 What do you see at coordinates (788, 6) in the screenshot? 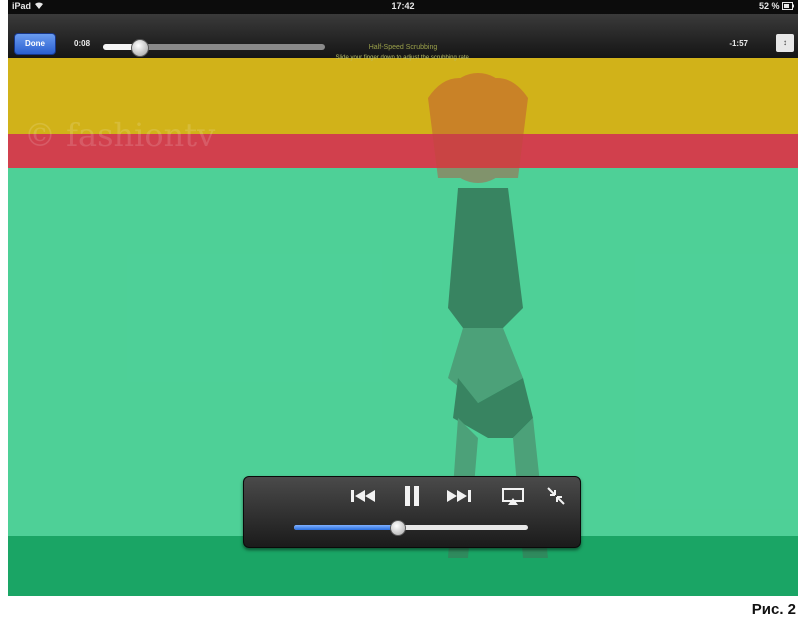
I see `battery-icon` at bounding box center [788, 6].